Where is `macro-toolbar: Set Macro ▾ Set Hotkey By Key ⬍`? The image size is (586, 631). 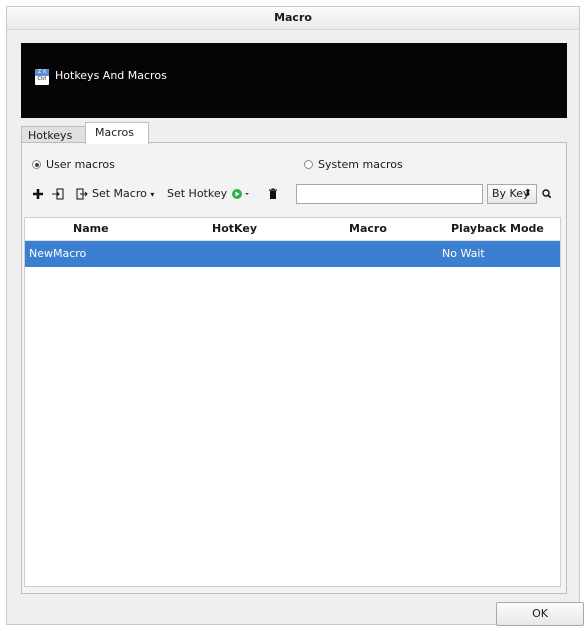
macro-toolbar: Set Macro ▾ Set Hotkey By Key ⬍ is located at coordinates (297, 194).